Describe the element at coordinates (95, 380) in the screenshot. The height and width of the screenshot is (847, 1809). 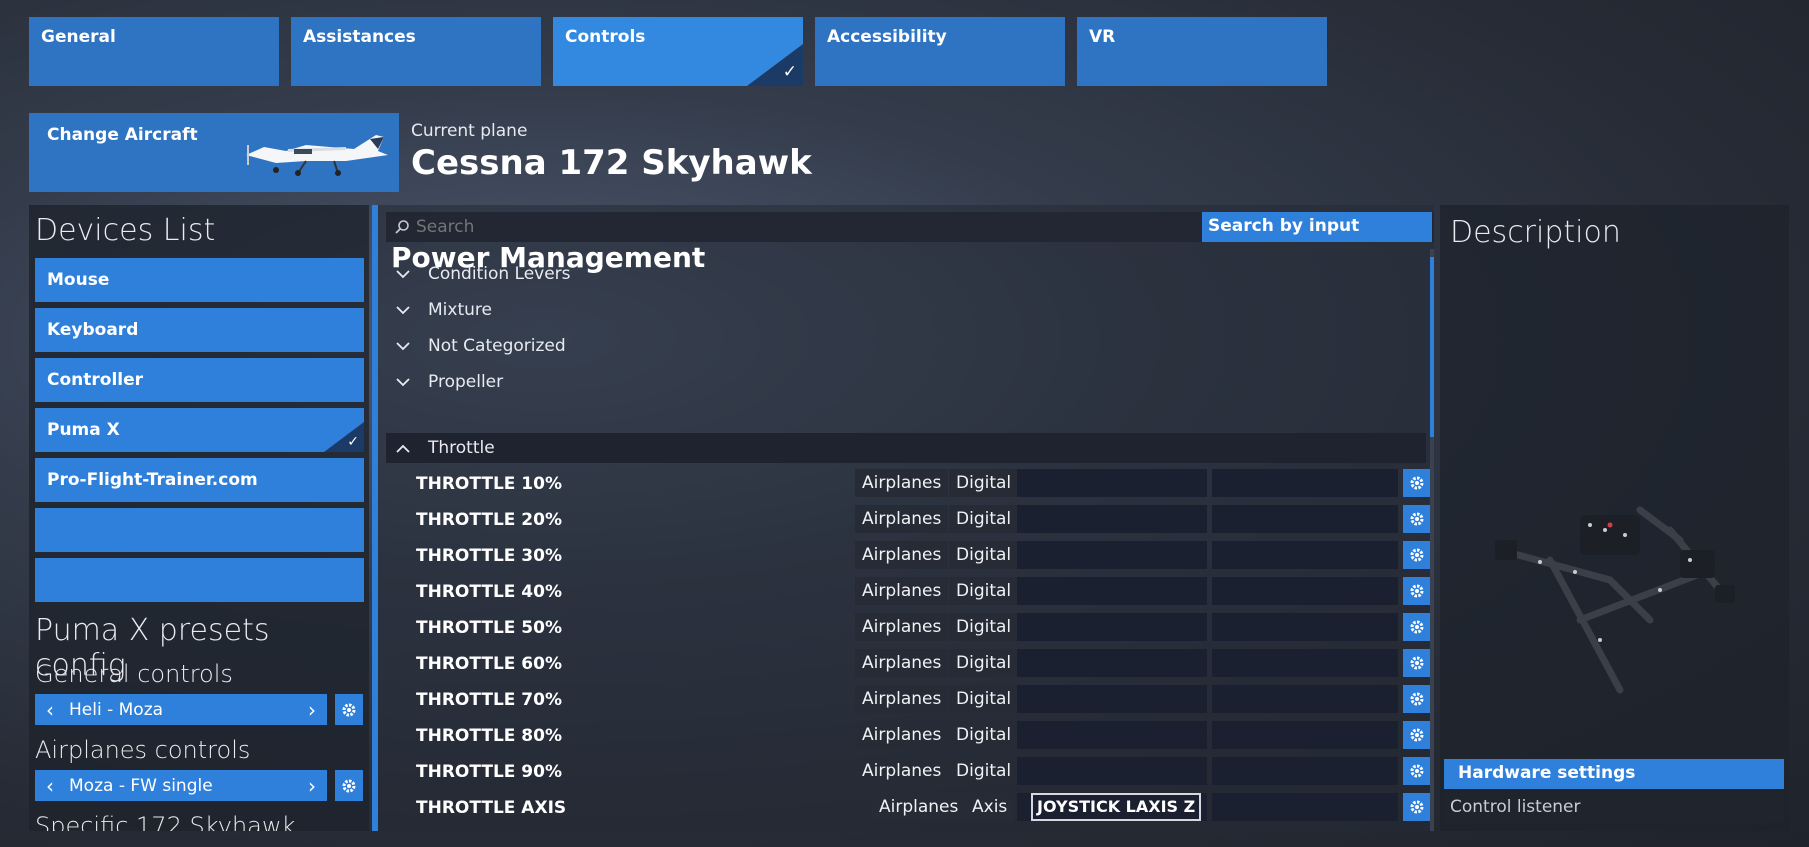
I see `device-label: Controller` at that location.